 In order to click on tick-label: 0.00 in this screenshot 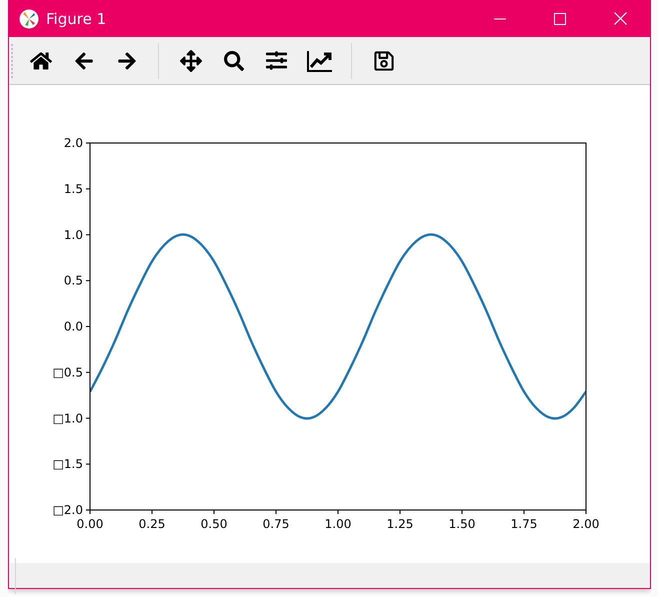, I will do `click(90, 524)`.